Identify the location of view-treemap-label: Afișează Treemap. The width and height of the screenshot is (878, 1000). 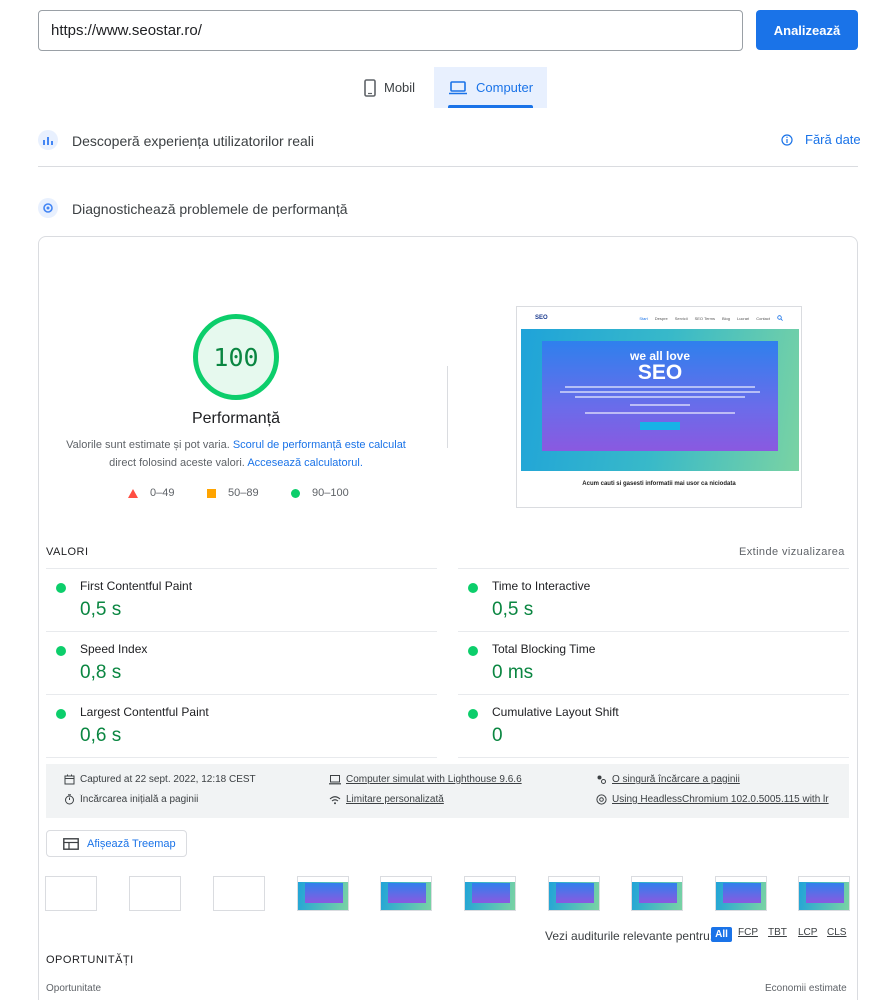
(131, 843).